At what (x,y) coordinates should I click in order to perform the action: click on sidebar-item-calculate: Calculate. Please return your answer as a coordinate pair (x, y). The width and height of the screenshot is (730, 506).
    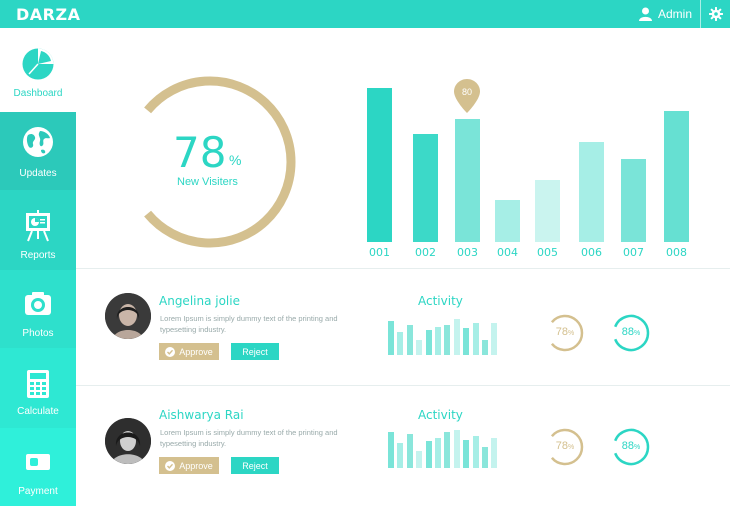
    Looking at the image, I should click on (38, 388).